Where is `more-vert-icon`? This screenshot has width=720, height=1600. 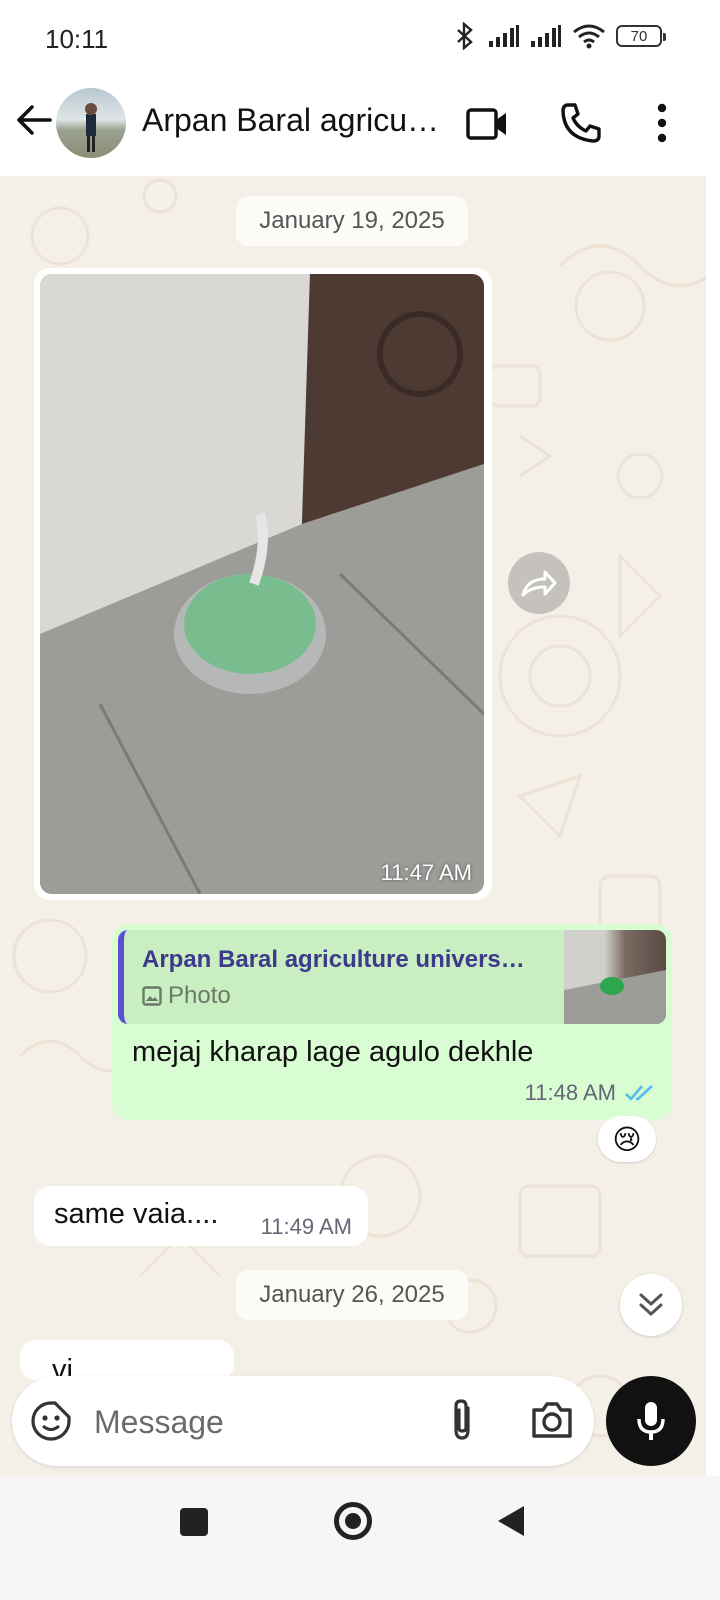 more-vert-icon is located at coordinates (662, 123).